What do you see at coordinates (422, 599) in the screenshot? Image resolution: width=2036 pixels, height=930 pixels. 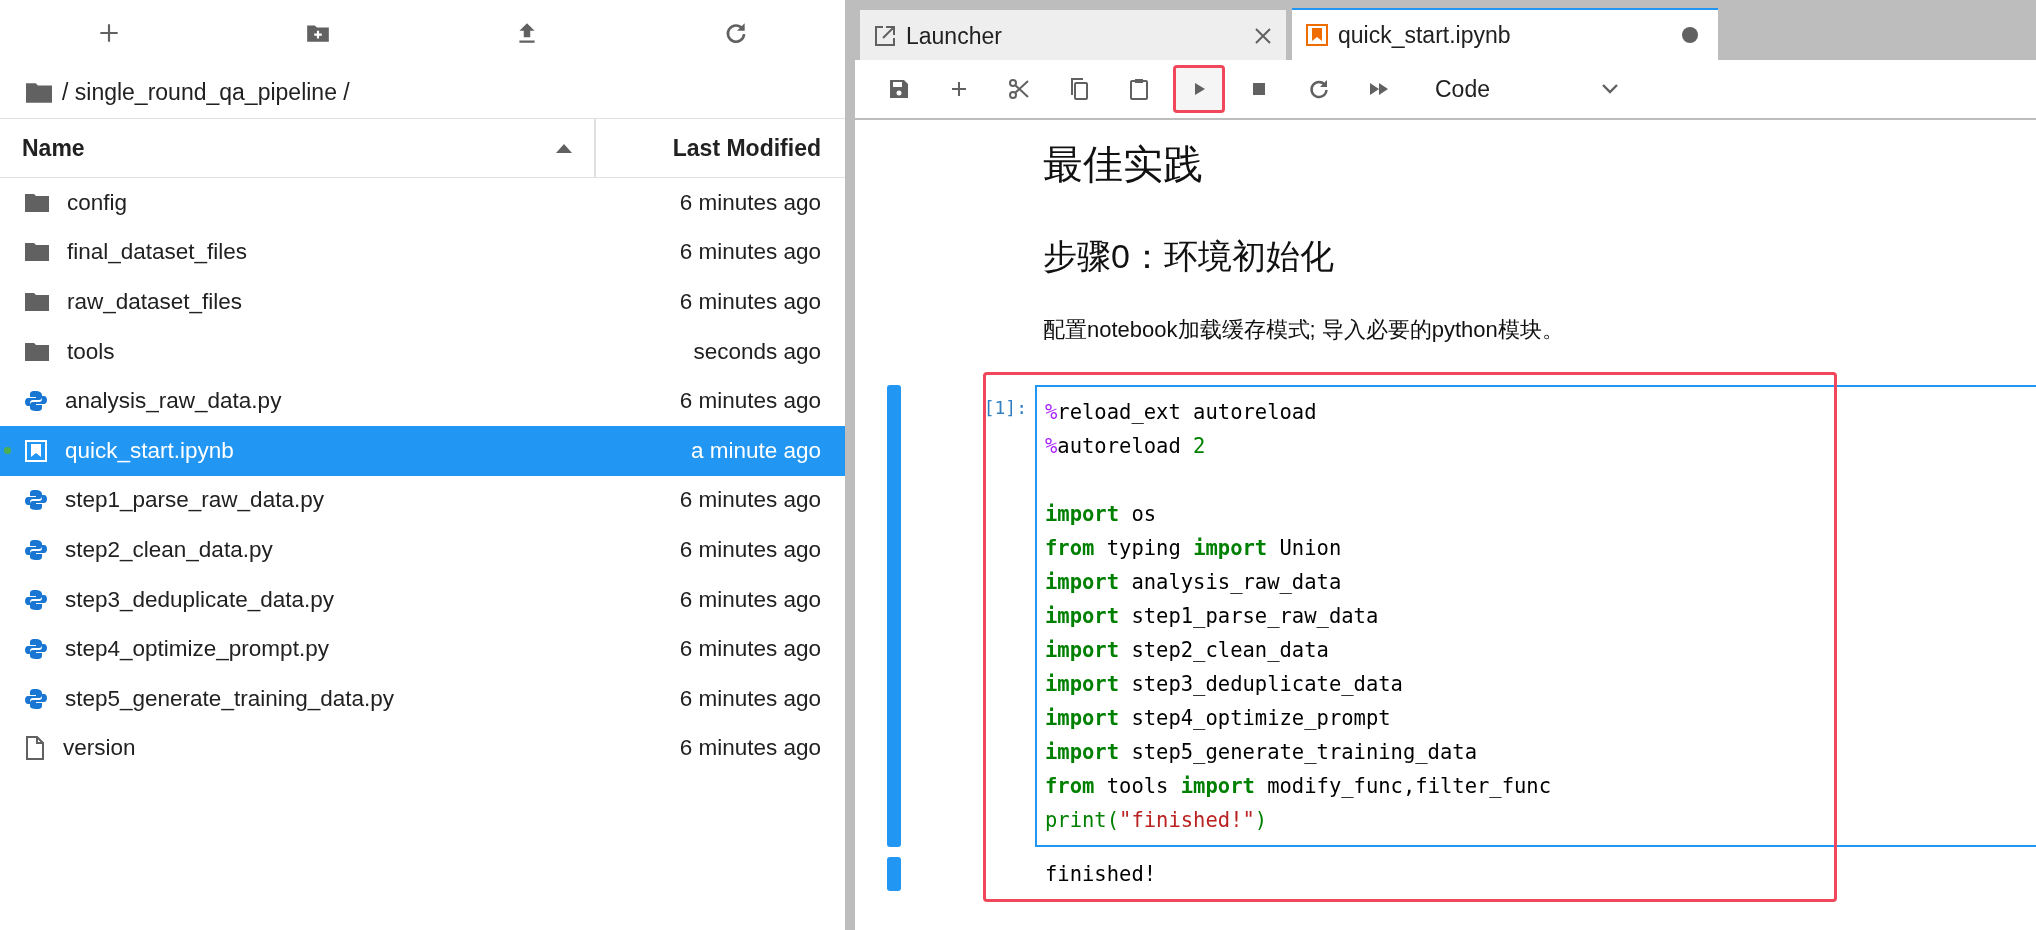 I see `file-row: step3_deduplicate_data.py 6 minutes ago` at bounding box center [422, 599].